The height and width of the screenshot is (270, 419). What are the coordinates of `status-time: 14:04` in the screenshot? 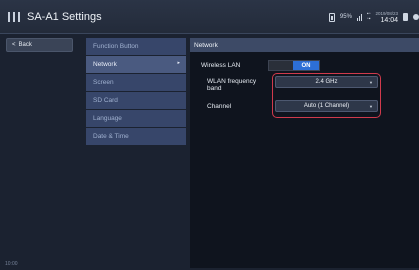 It's located at (389, 20).